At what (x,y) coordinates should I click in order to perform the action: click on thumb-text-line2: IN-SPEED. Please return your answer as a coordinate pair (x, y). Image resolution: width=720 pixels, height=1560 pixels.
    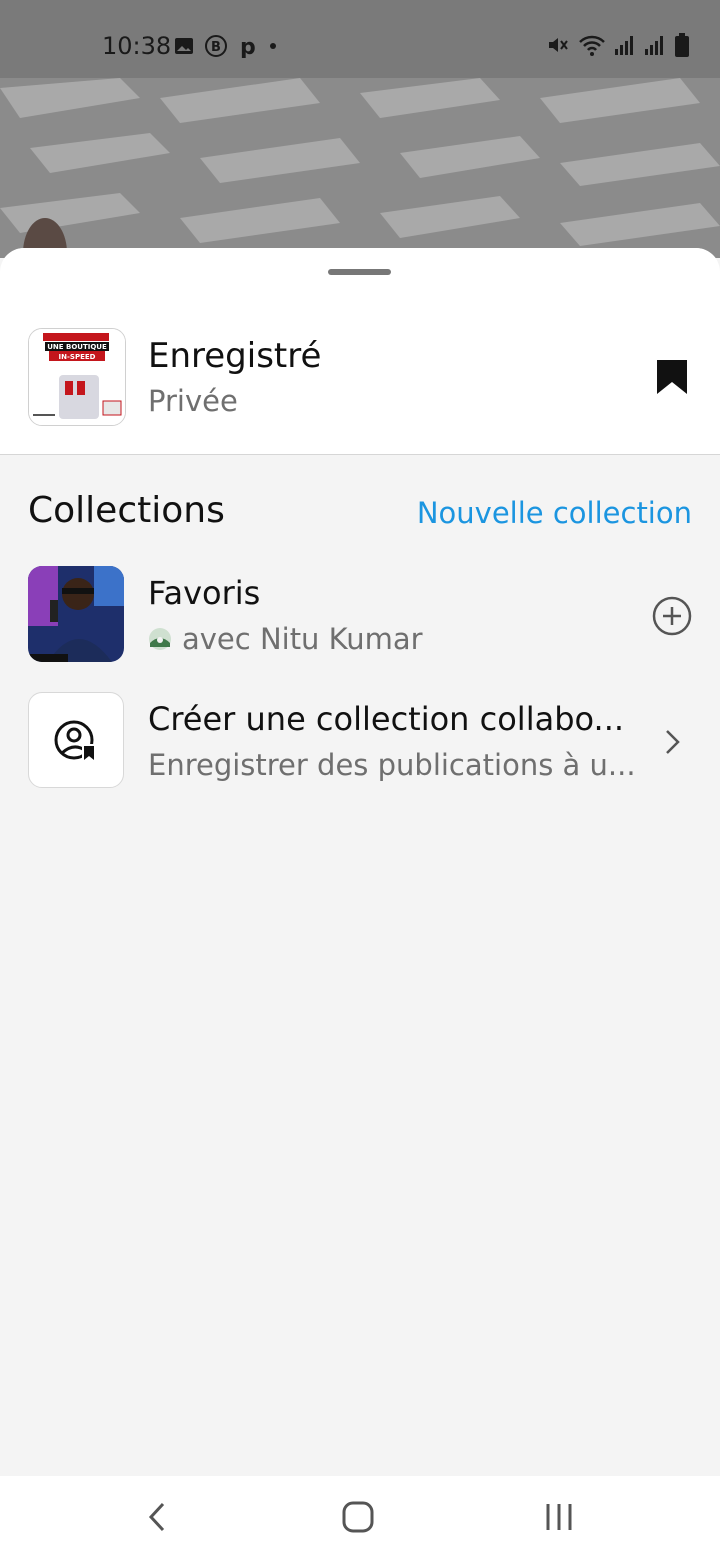
    Looking at the image, I should click on (77, 357).